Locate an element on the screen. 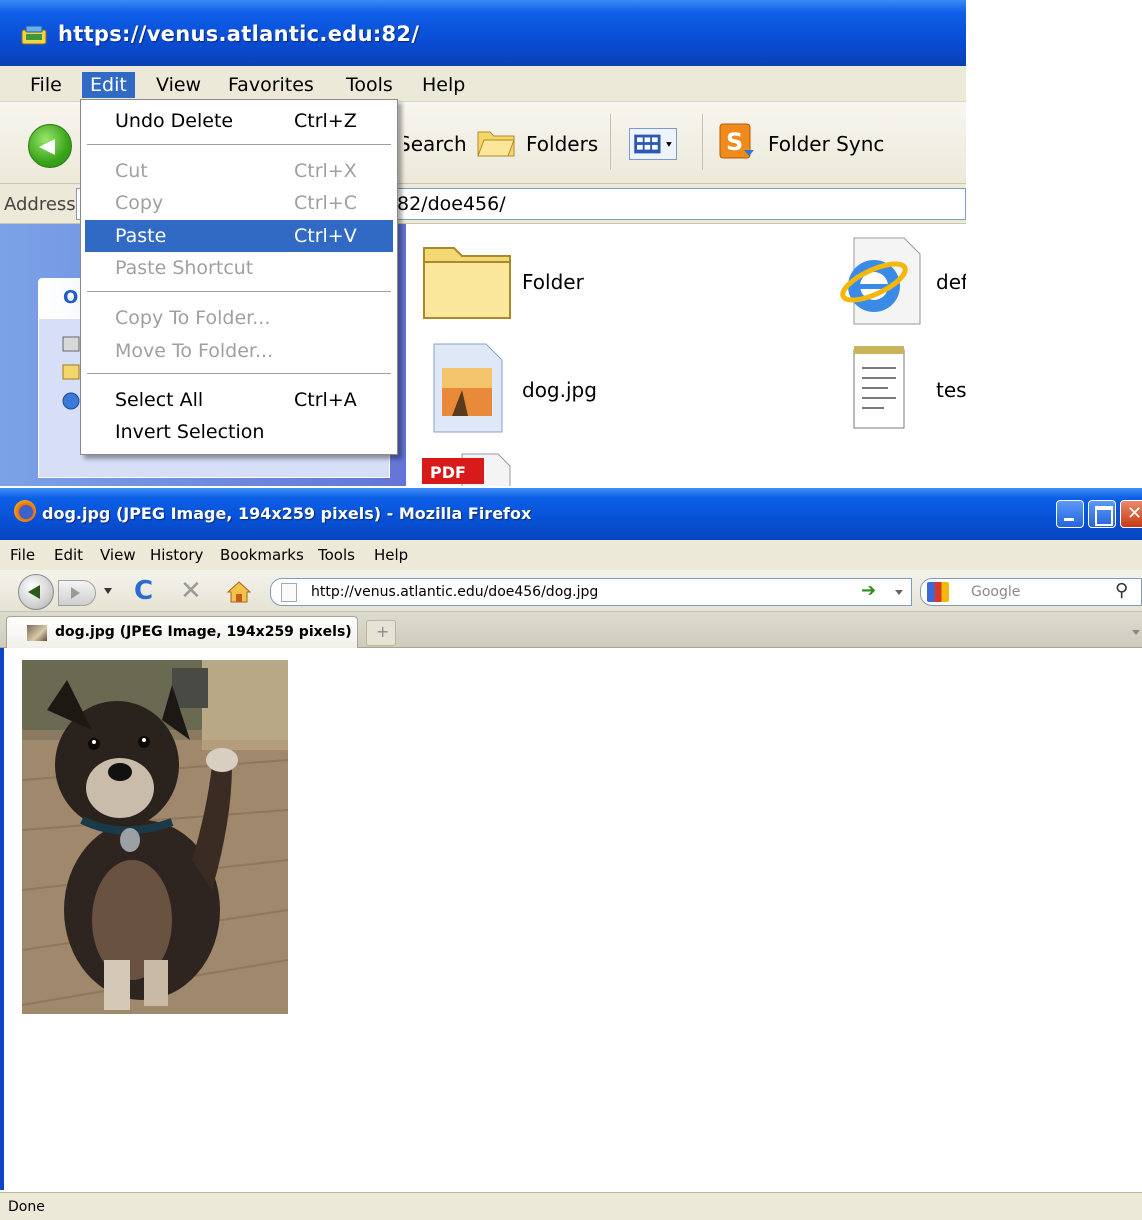 The image size is (1142, 1220). go-icon: ➔ is located at coordinates (868, 590).